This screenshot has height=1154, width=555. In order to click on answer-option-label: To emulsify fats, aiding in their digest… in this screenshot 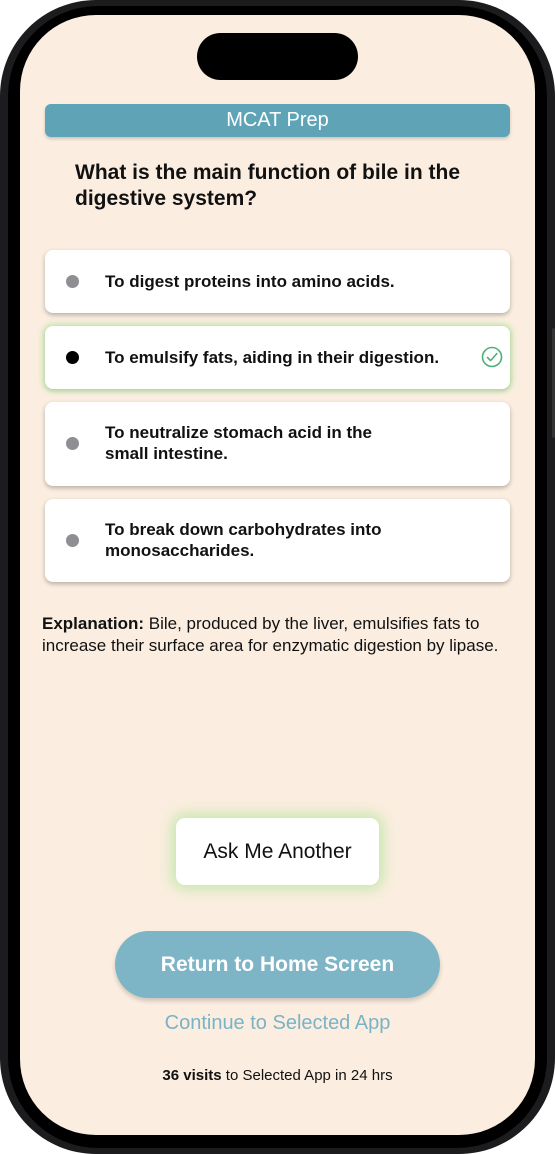, I will do `click(272, 357)`.